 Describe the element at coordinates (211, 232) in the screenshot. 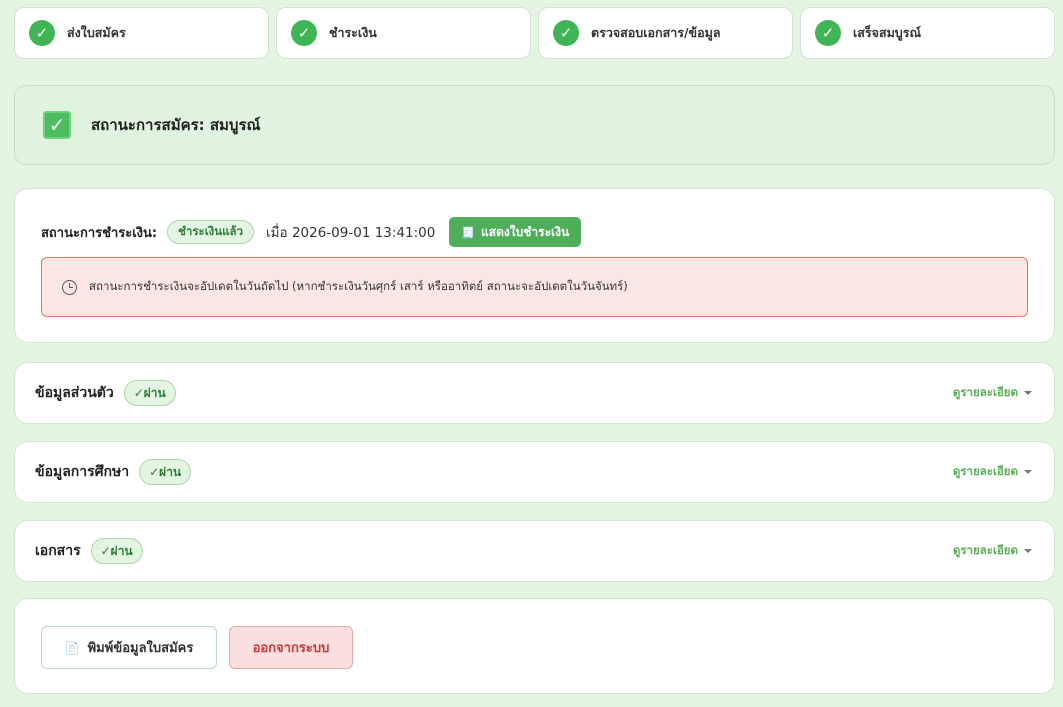

I see `payment-paid-badge: ชำระเงินแล้ว` at that location.